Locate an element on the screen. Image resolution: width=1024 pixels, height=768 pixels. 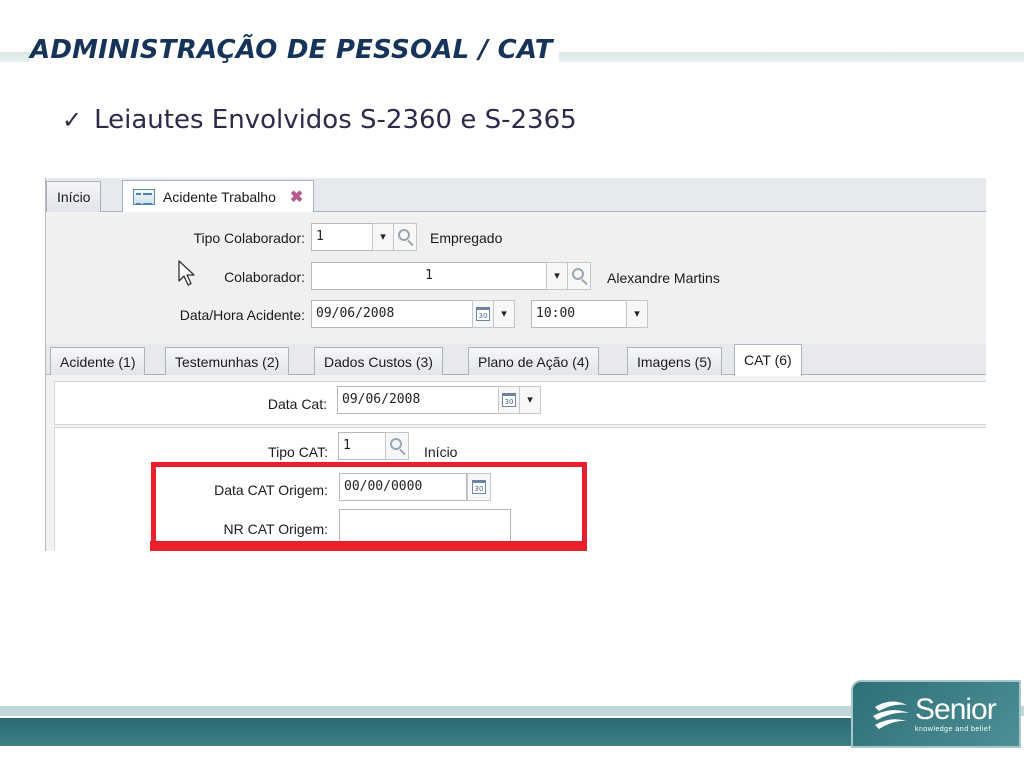
bullet-line: ✓ Leiautes Envolvidos S-2360 e S-2365 is located at coordinates (319, 120).